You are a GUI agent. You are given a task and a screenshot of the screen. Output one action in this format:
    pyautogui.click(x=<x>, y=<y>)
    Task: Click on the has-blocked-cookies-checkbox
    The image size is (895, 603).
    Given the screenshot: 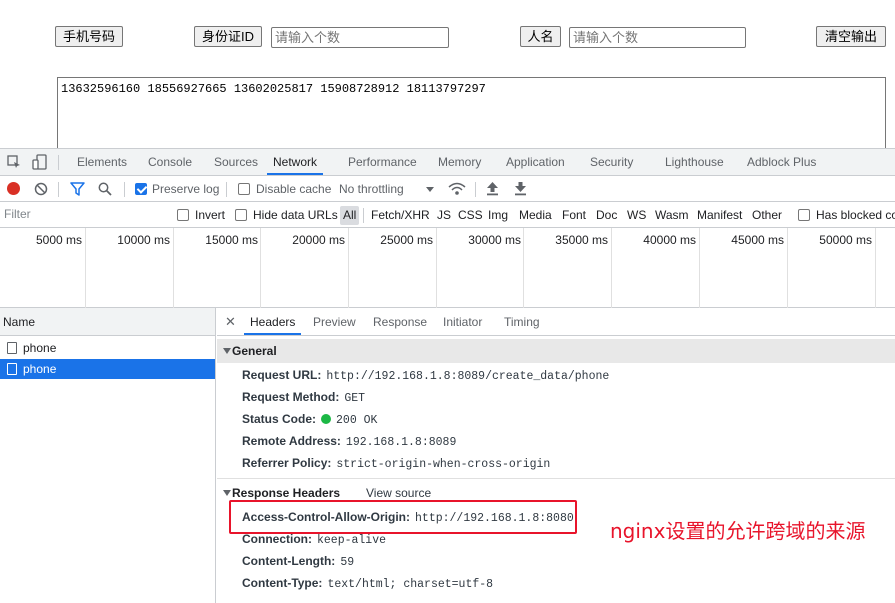 What is the action you would take?
    pyautogui.click(x=804, y=215)
    